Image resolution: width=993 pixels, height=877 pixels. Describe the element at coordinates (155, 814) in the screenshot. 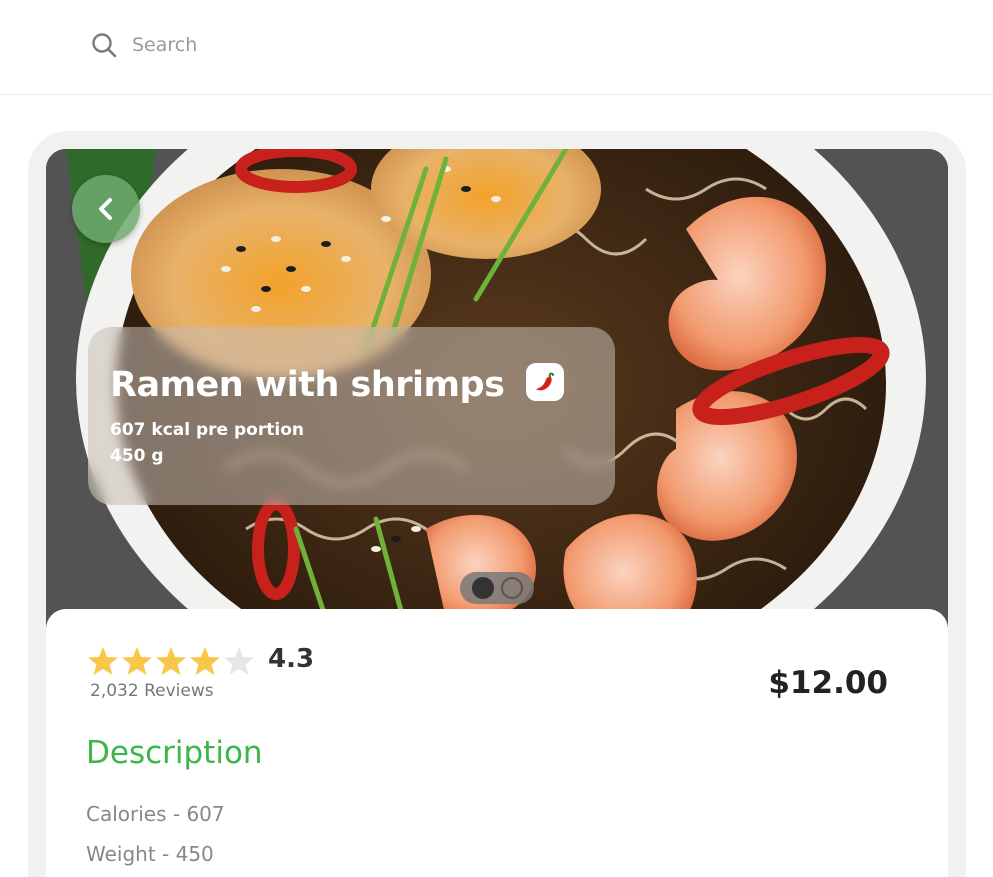

I see `calories-fact: Calories - 607` at that location.